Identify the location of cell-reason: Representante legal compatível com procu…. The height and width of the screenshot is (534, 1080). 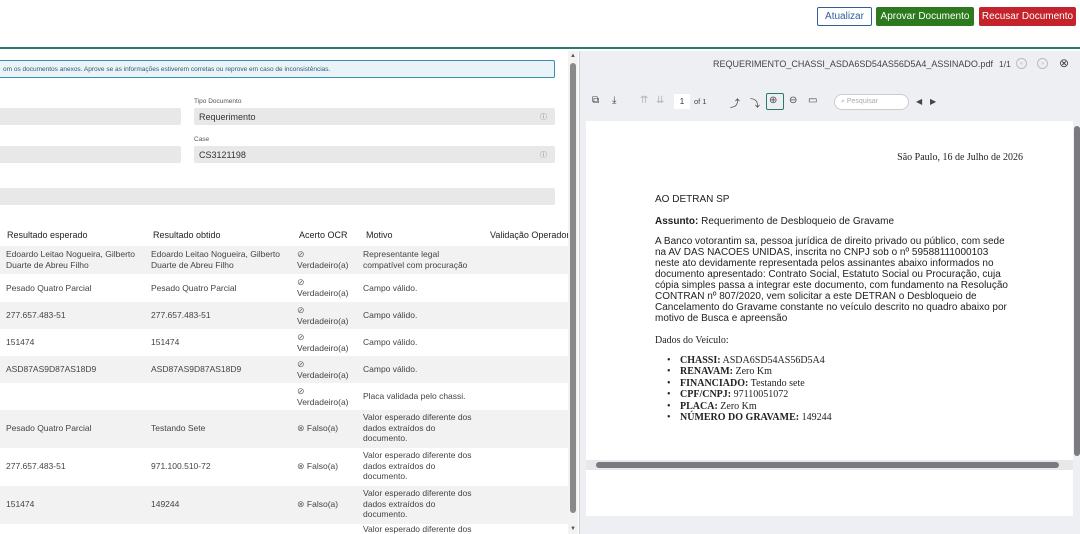
(415, 259).